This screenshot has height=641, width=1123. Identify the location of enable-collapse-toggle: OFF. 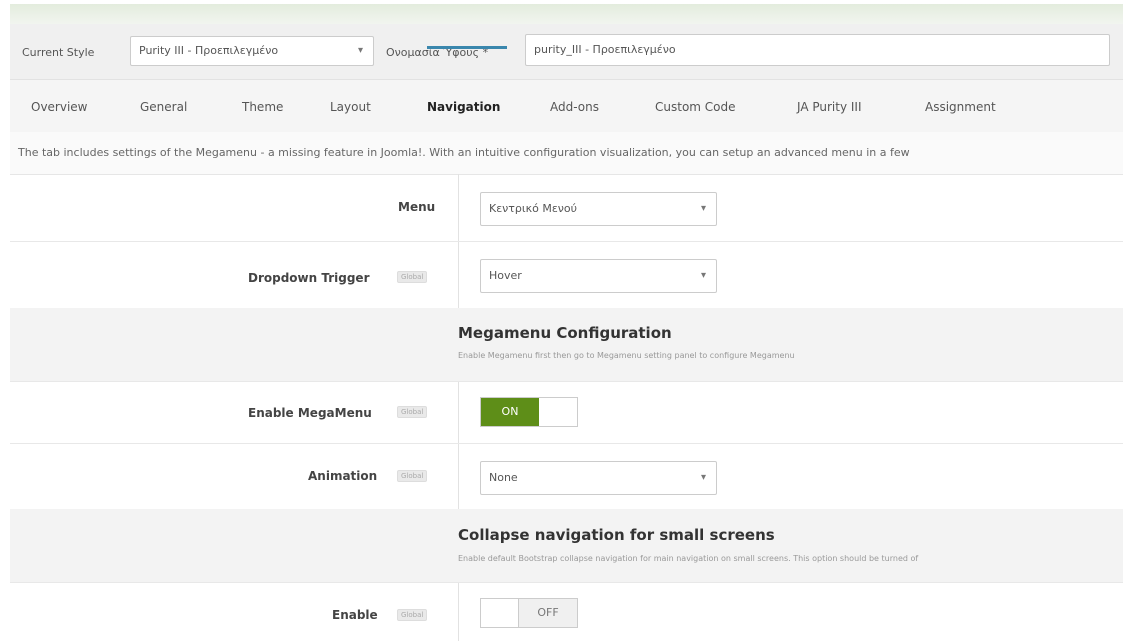
(529, 613).